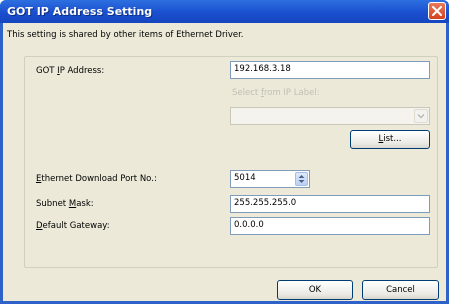 The width and height of the screenshot is (449, 304). Describe the element at coordinates (330, 70) in the screenshot. I see `got-ip-address-input: 192.168.3.18` at that location.